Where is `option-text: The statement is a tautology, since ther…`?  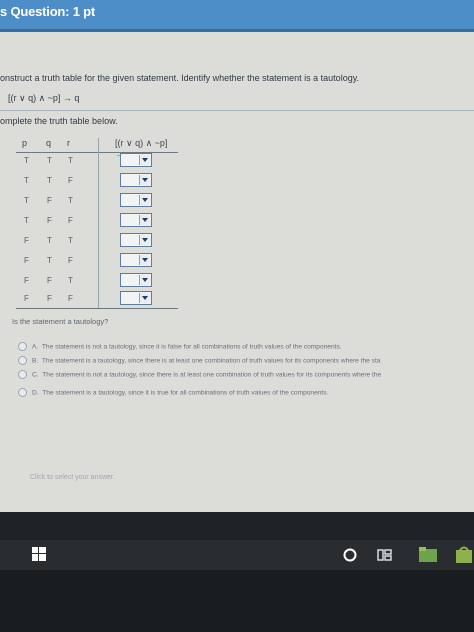 option-text: The statement is a tautology, since ther… is located at coordinates (211, 361).